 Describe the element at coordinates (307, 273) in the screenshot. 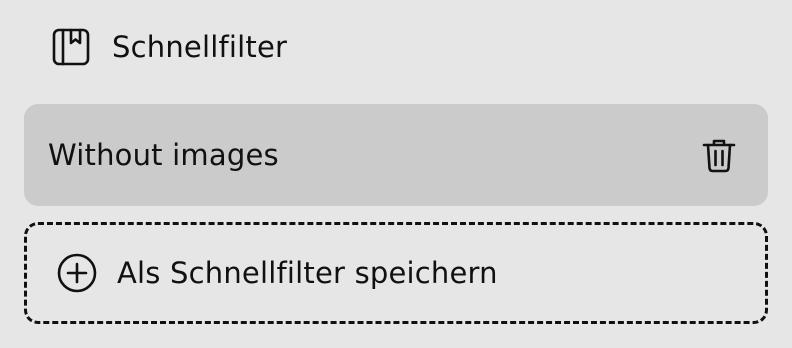

I see `save-quick-filter-label: Als Schnellfilter speichern` at that location.